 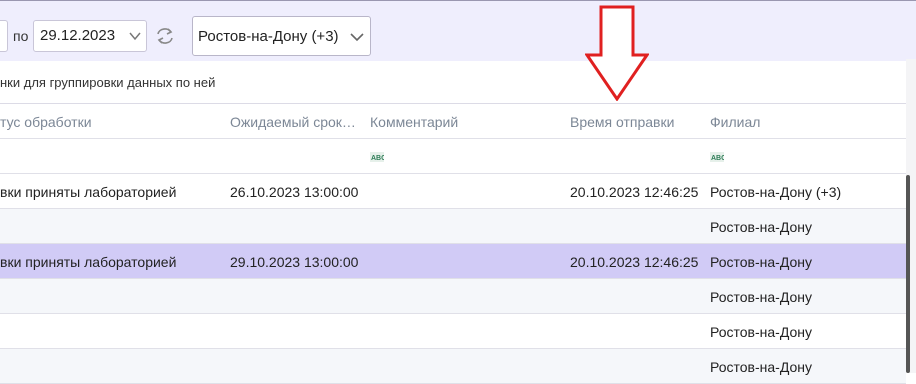 What do you see at coordinates (453, 82) in the screenshot?
I see `group-panel: нки для группировки данных по ней` at bounding box center [453, 82].